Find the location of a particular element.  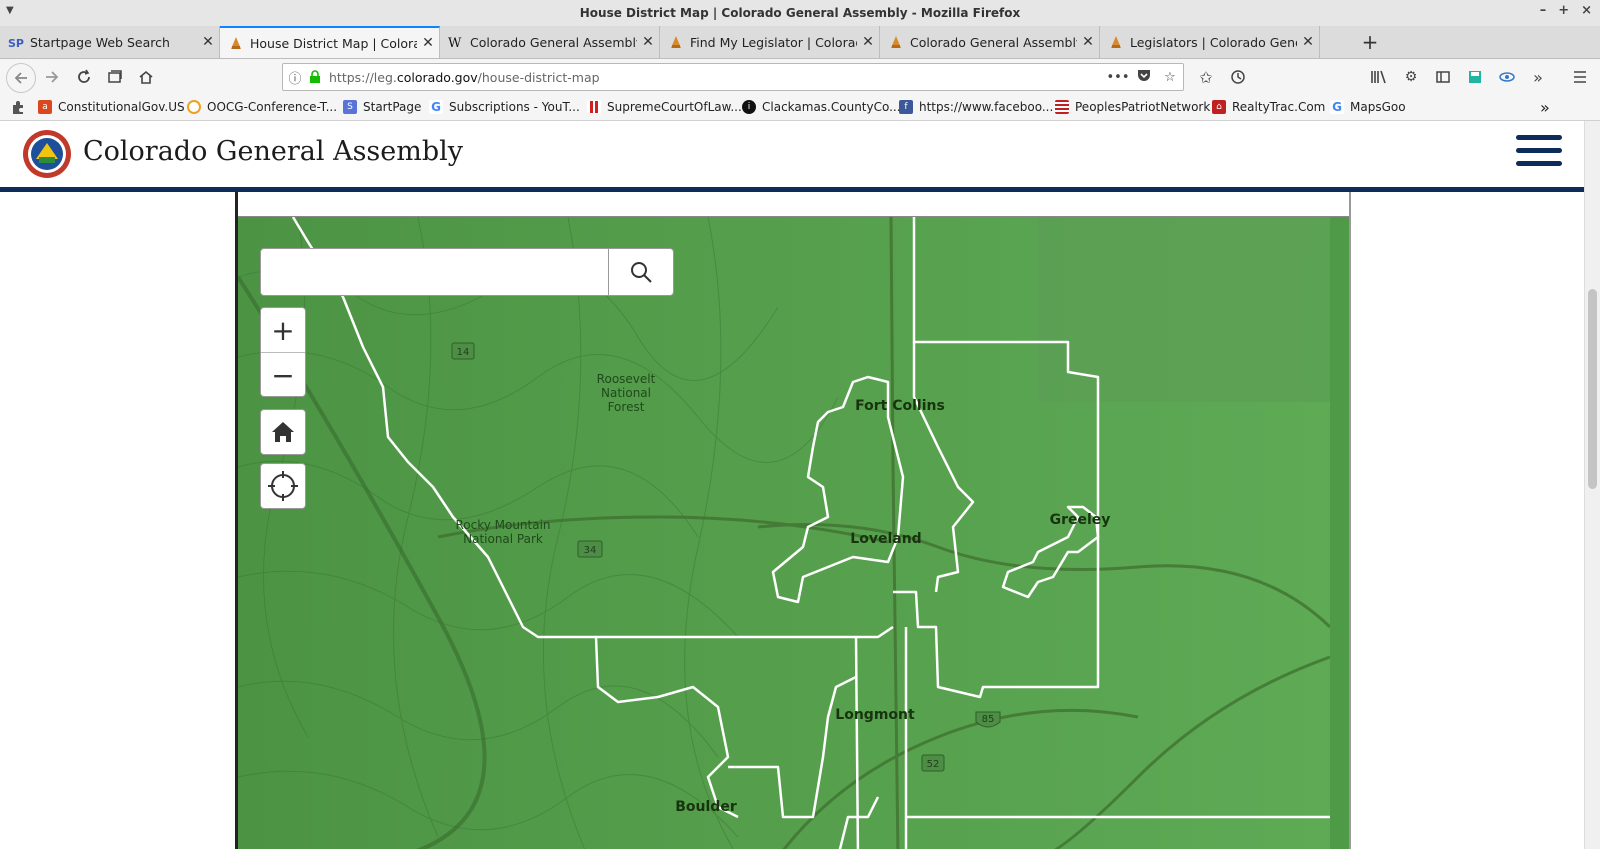

forest-label: Forest is located at coordinates (626, 407).